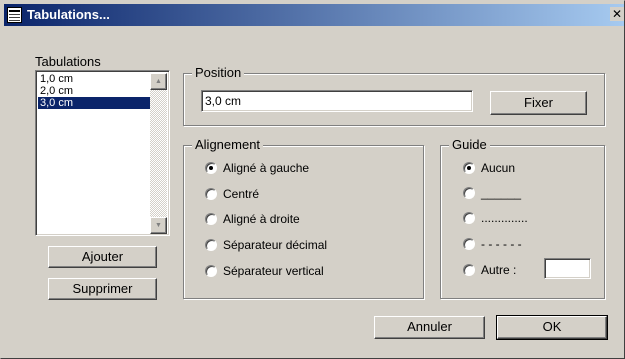 The height and width of the screenshot is (359, 625). I want to click on alignment-group-title: Alignement, so click(228, 145).